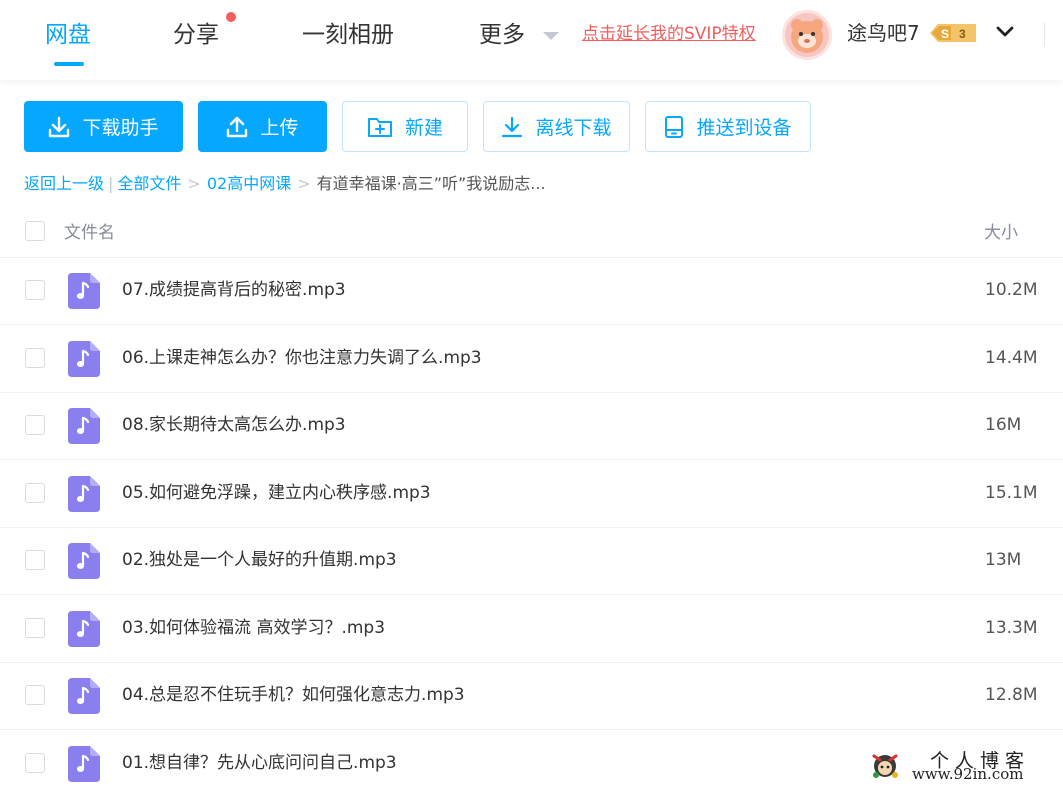  Describe the element at coordinates (531, 561) in the screenshot. I see `table-row: 02.独处是一个人最好的升值期.mp3 13M` at that location.